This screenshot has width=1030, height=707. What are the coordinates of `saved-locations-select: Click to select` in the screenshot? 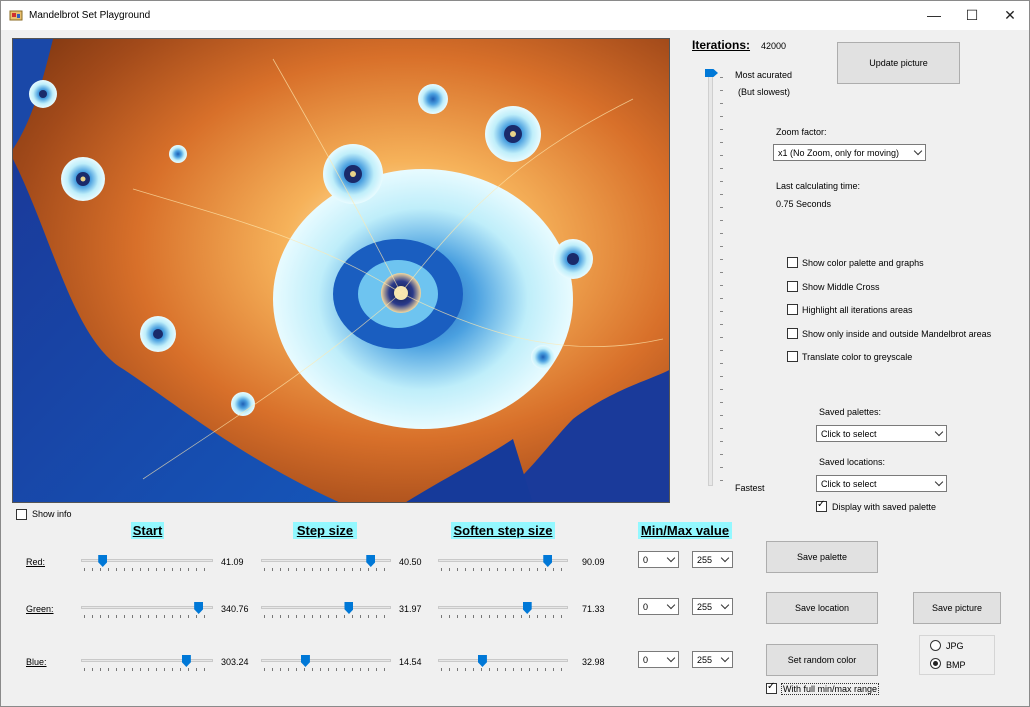 It's located at (881, 483).